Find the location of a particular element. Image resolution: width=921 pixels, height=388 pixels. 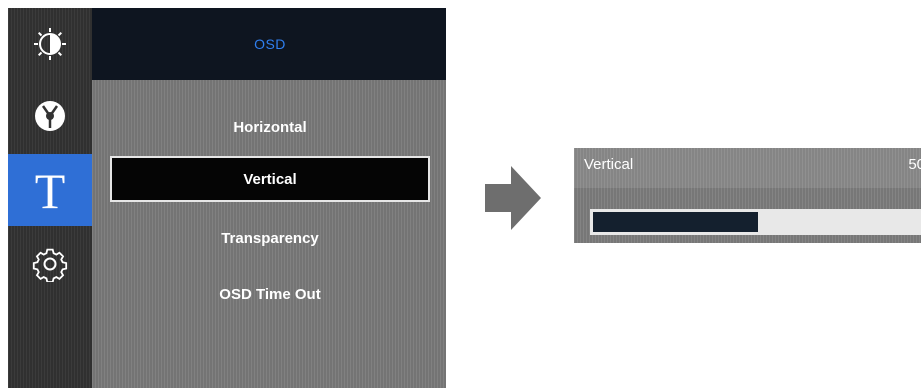

rail-item-osd: T is located at coordinates (50, 190).